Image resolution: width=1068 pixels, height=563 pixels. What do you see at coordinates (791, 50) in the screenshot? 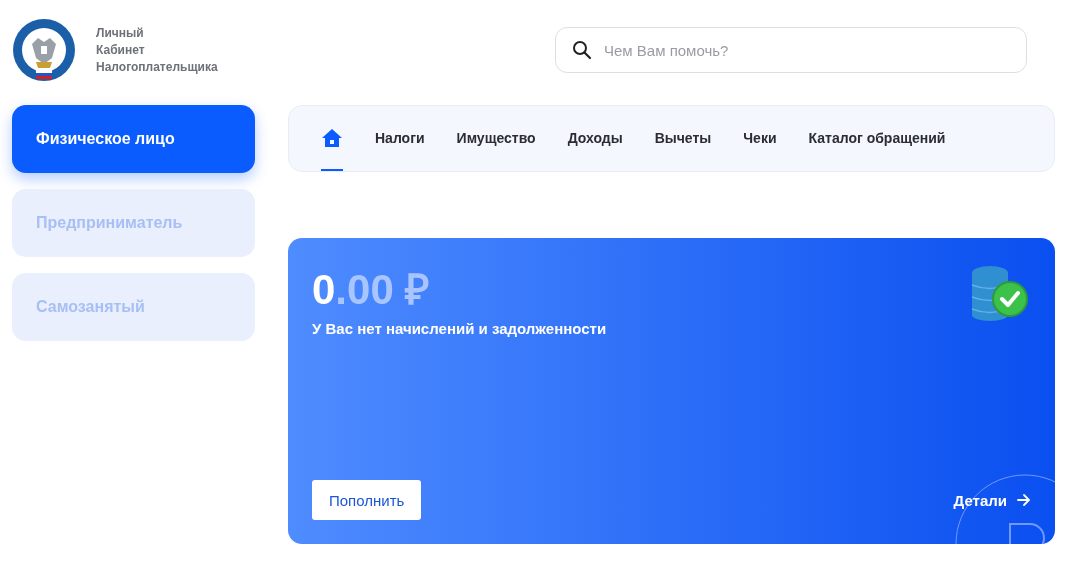
I see `search-field: Чем Вам помочь?` at bounding box center [791, 50].